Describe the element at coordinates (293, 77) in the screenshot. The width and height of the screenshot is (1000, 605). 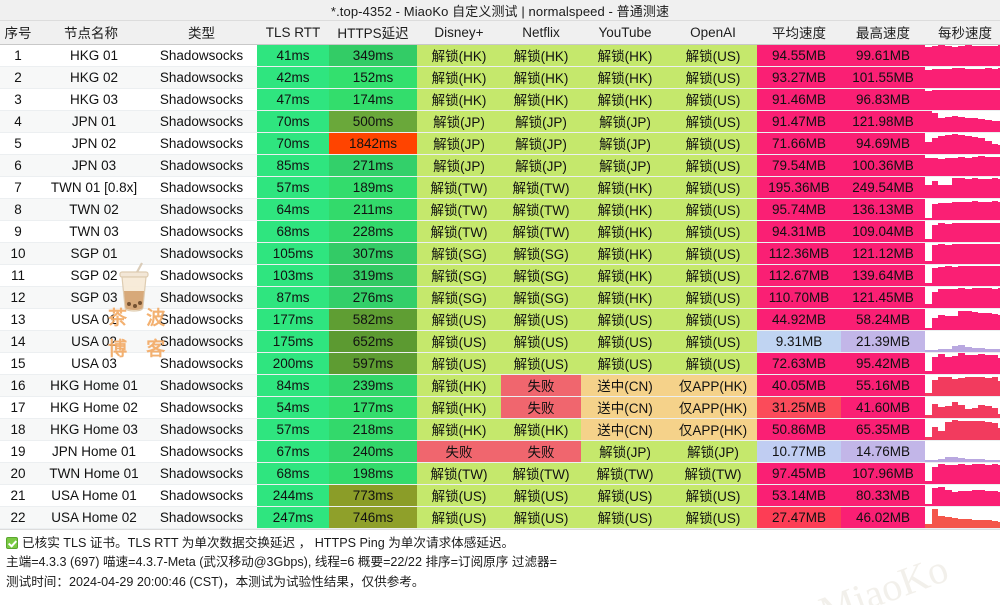
I see `tls-rtt-value: 42ms` at that location.